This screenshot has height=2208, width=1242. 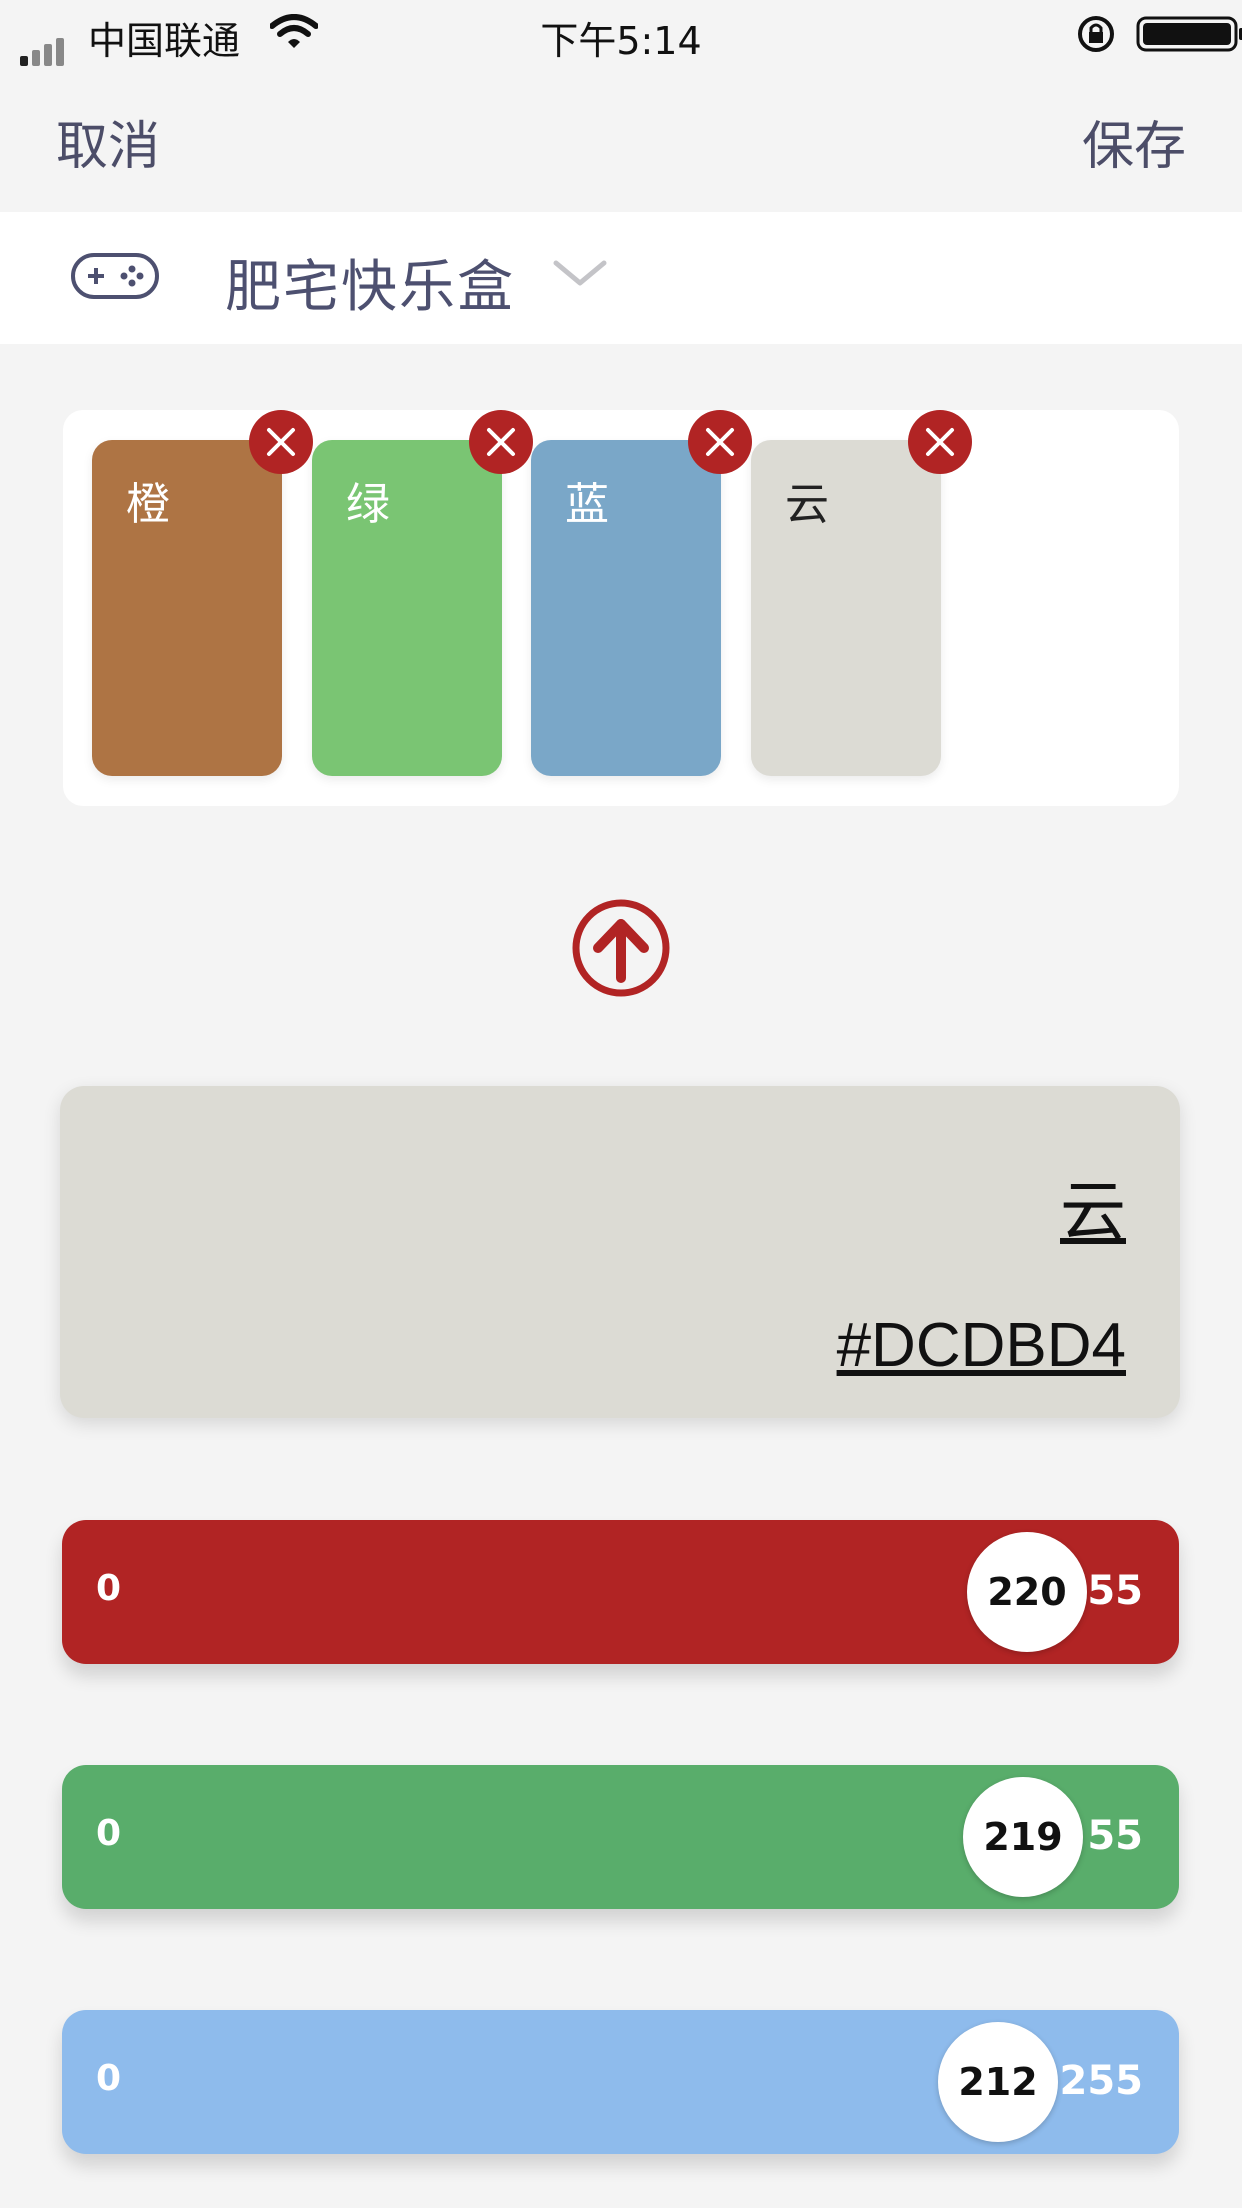 What do you see at coordinates (940, 442) in the screenshot?
I see `remove-swatch-cloud-close-icon` at bounding box center [940, 442].